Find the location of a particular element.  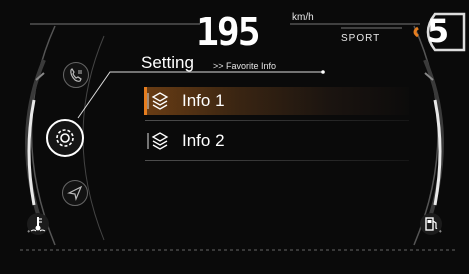

phone-icon is located at coordinates (76, 75).